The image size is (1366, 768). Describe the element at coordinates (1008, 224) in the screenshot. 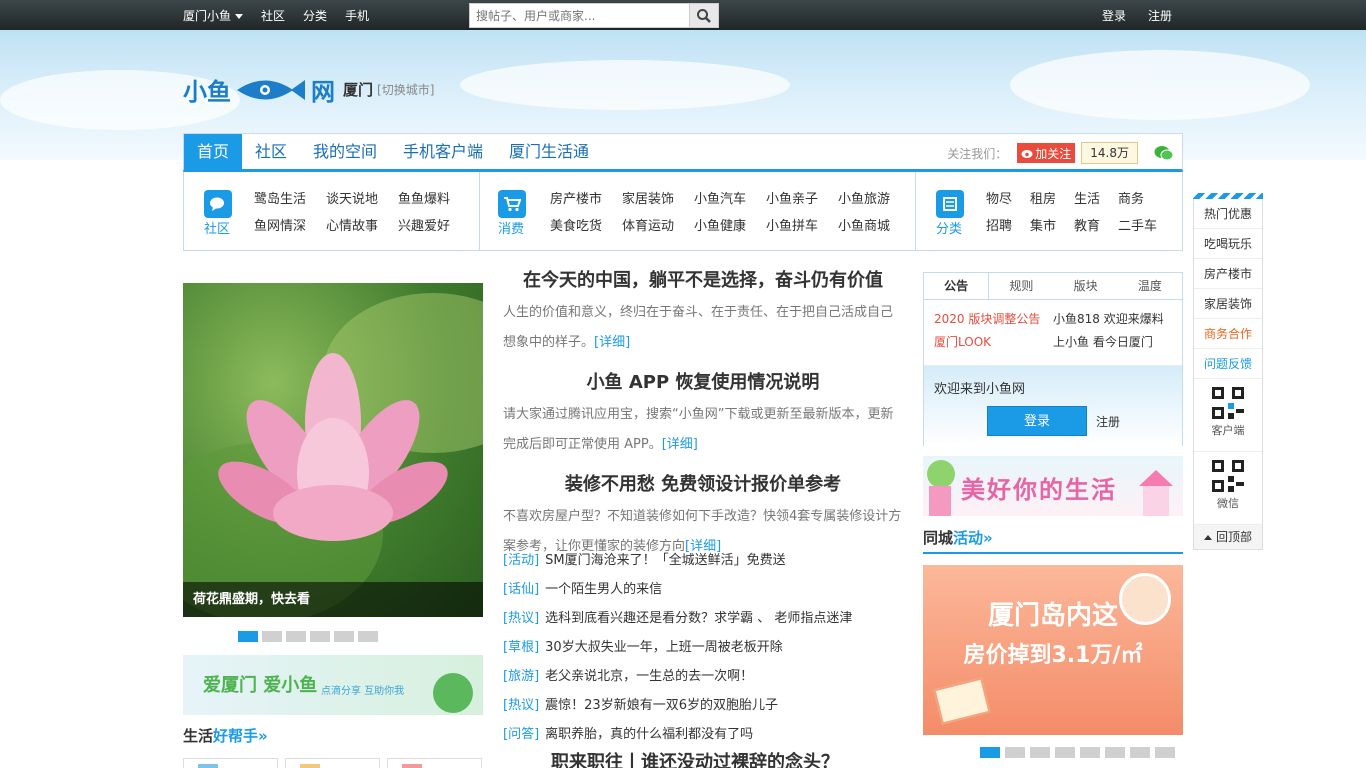

I see `subnav-link: 招聘` at that location.